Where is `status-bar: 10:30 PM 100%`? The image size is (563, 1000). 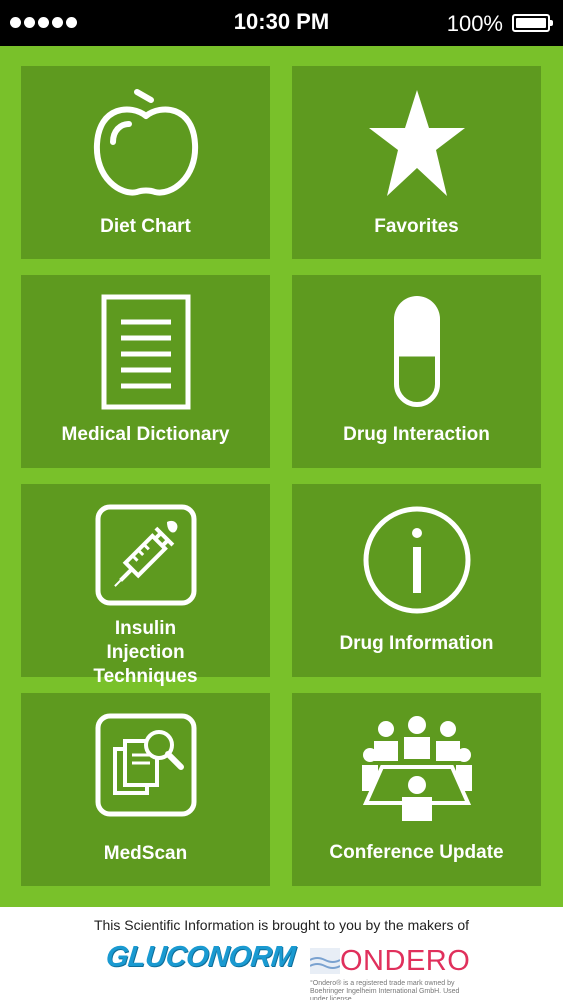
status-bar: 10:30 PM 100% is located at coordinates (281, 23).